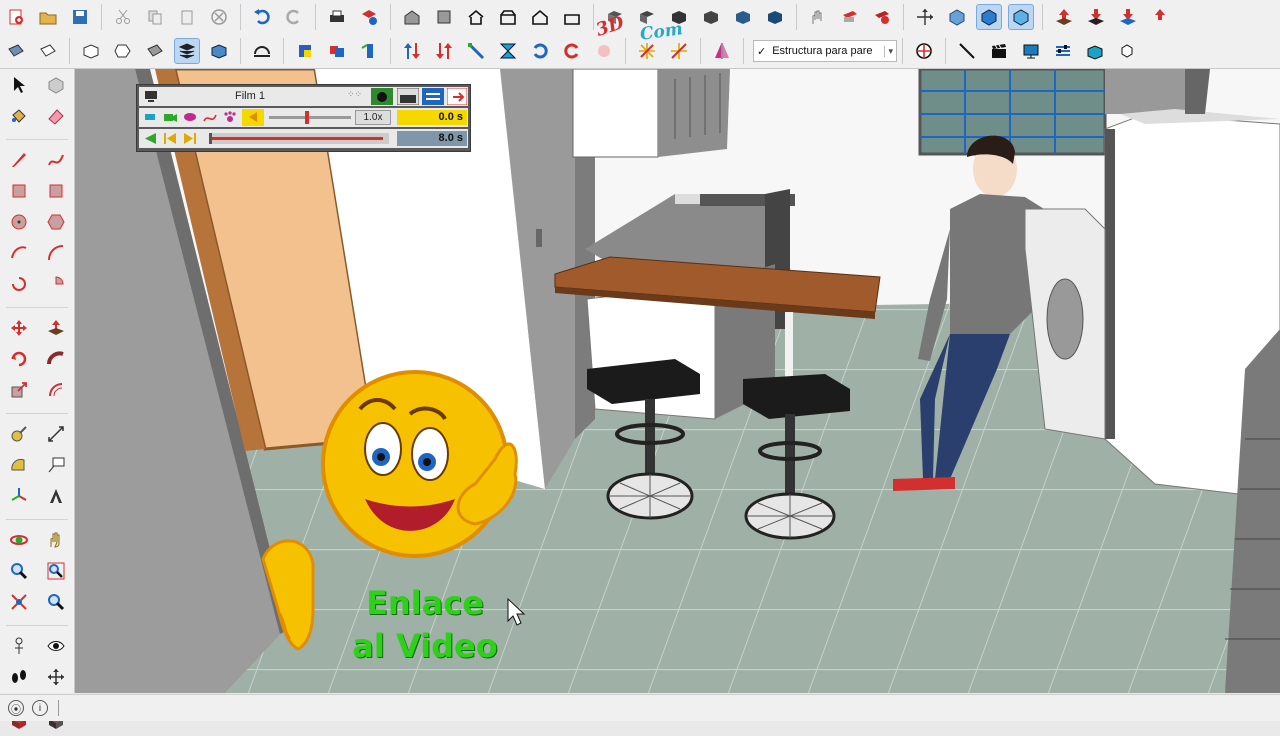 The image size is (1280, 736). Describe the element at coordinates (457, 96) in the screenshot. I see `exit-icon` at that location.